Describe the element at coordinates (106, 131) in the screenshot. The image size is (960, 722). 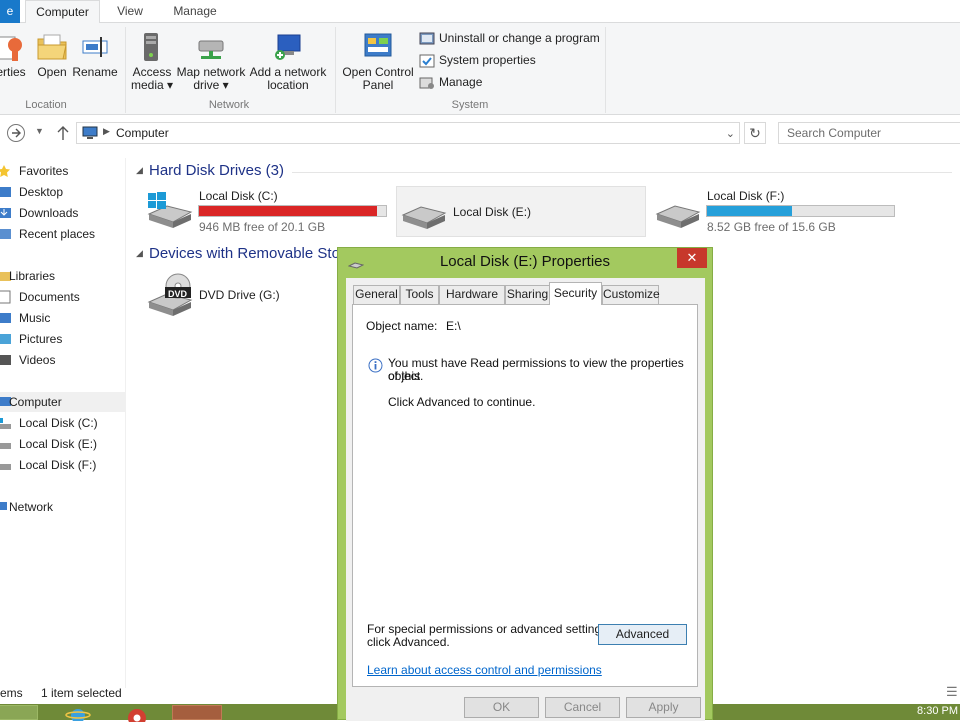
I see `breadcrumb-chevron-icon: ▶` at that location.